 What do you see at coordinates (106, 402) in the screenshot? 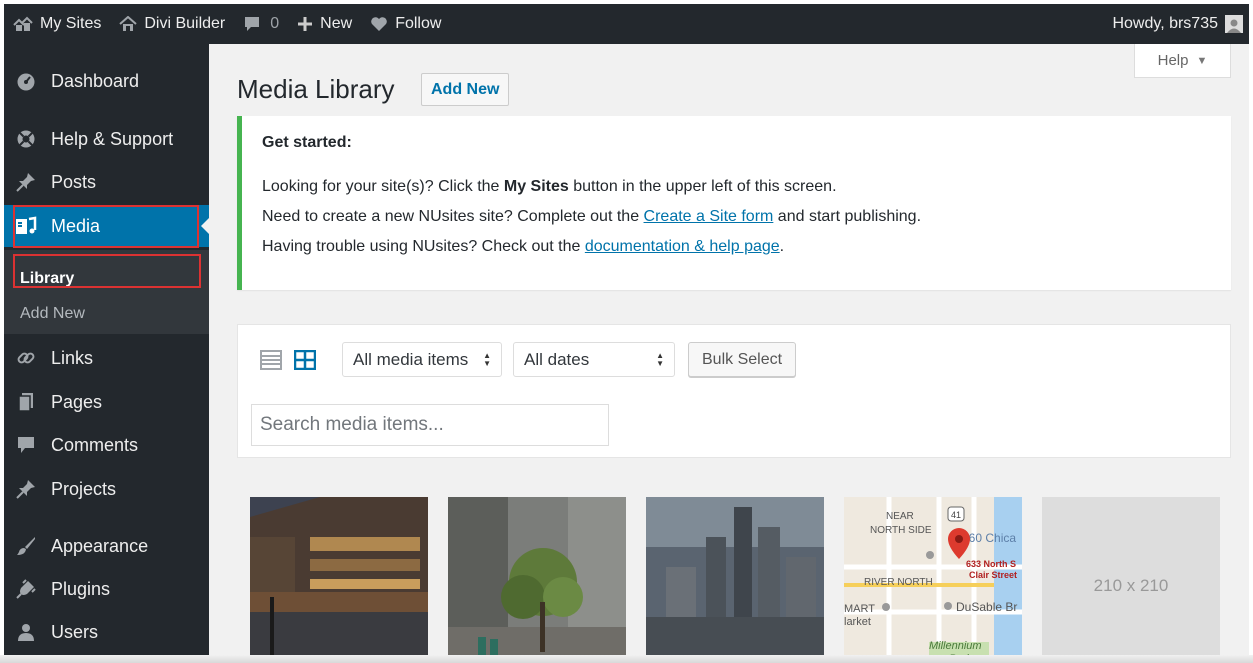
I see `sidebar-item-pages: Pages` at bounding box center [106, 402].